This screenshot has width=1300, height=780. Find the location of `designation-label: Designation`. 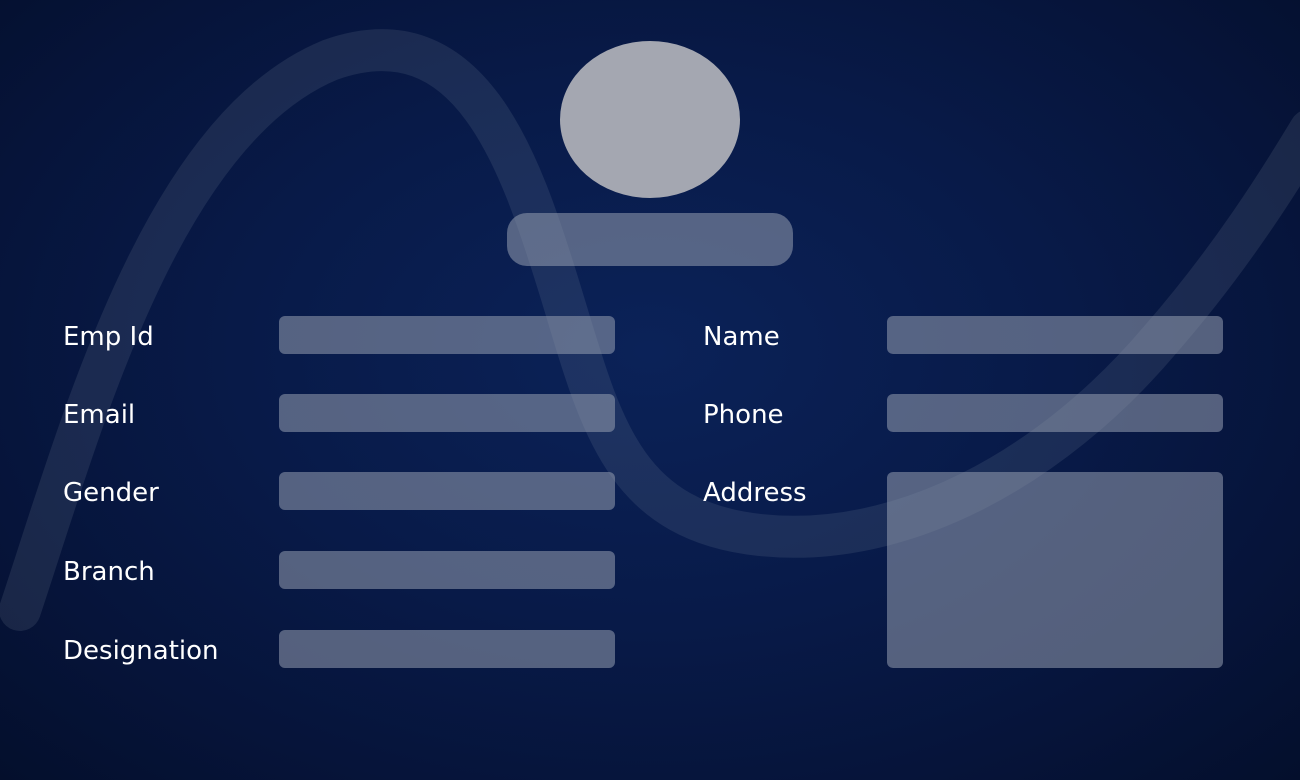

designation-label: Designation is located at coordinates (141, 651).